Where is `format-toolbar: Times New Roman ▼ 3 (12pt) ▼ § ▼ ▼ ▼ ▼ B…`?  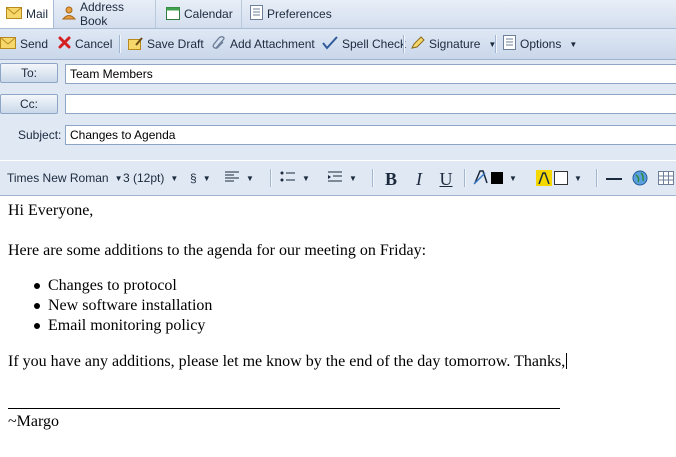 format-toolbar: Times New Roman ▼ 3 (12pt) ▼ § ▼ ▼ ▼ ▼ B… is located at coordinates (338, 178).